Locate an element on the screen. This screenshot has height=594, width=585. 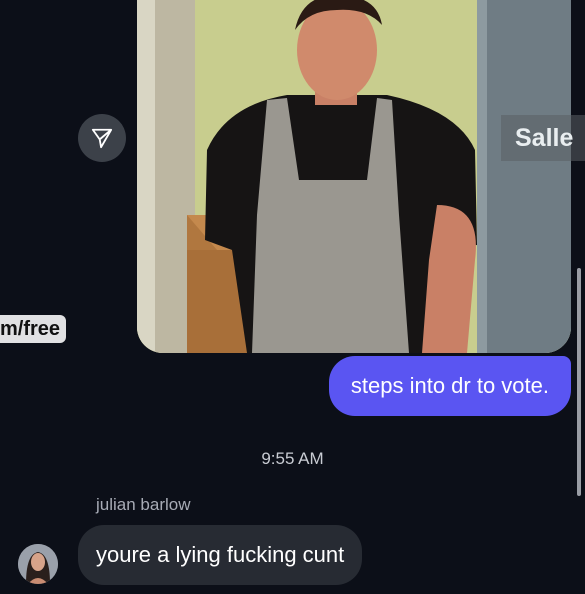
video-watermark-left: m/free is located at coordinates (33, 329).